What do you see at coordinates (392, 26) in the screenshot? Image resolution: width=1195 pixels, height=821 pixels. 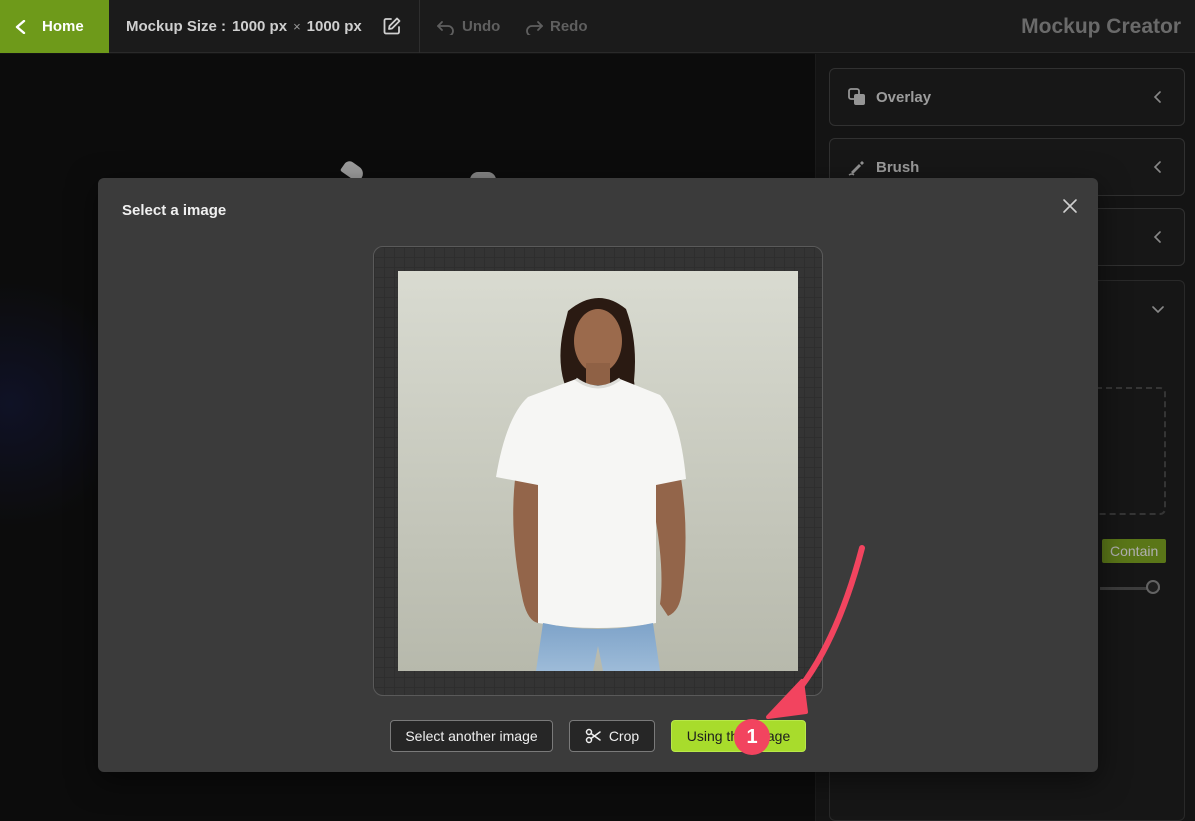 I see `edit-icon` at bounding box center [392, 26].